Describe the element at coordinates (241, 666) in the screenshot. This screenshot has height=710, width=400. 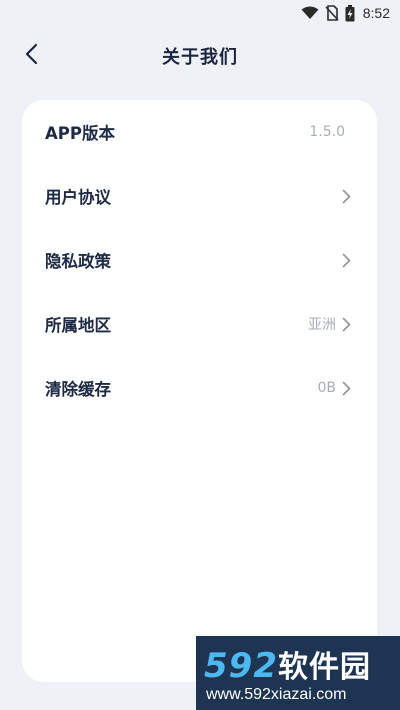
I see `watermark-logo-num: 592` at that location.